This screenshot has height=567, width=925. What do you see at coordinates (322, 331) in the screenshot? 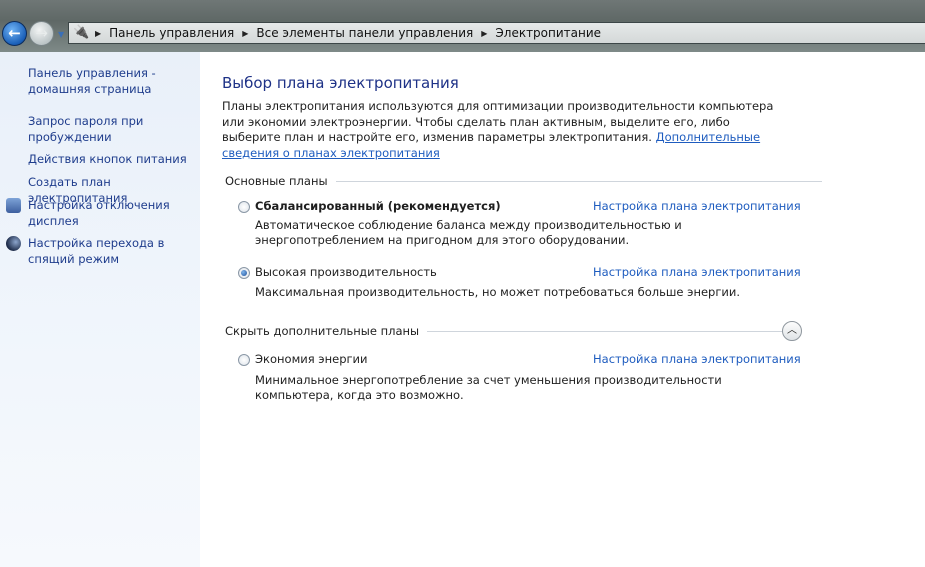
I see `hidden-plans-label: Скрыть дополнительные планы` at bounding box center [322, 331].